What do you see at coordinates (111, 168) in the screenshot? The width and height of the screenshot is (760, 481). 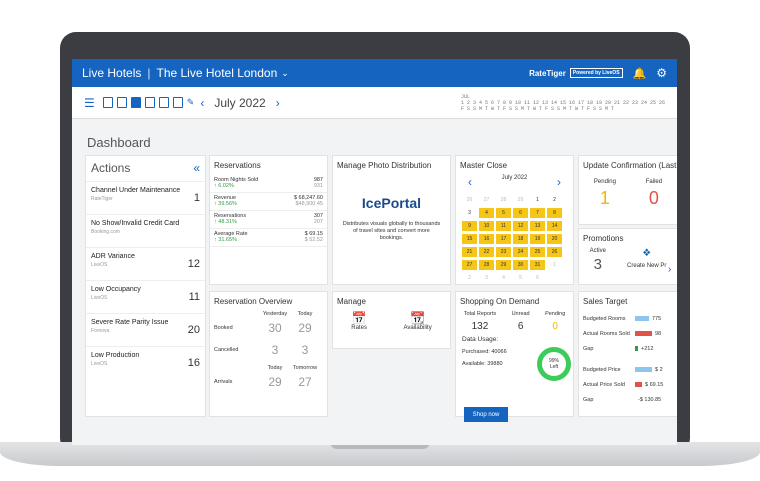 I see `actions-title: Actions` at bounding box center [111, 168].